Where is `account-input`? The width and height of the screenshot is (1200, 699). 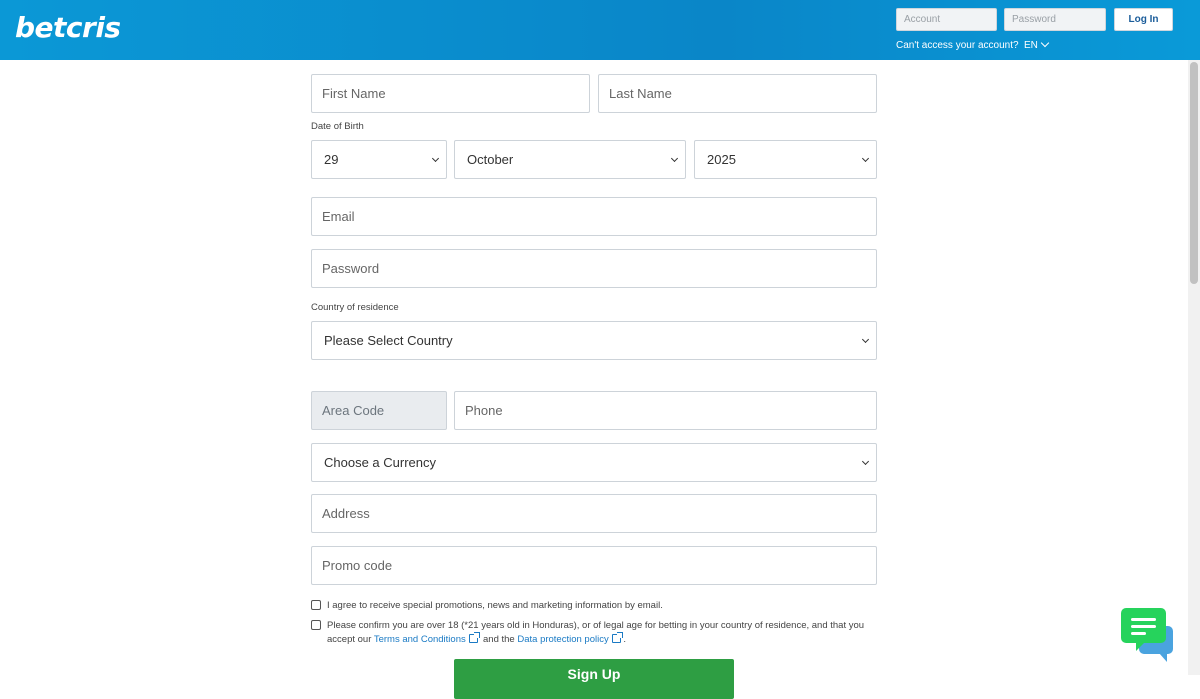
account-input is located at coordinates (946, 19).